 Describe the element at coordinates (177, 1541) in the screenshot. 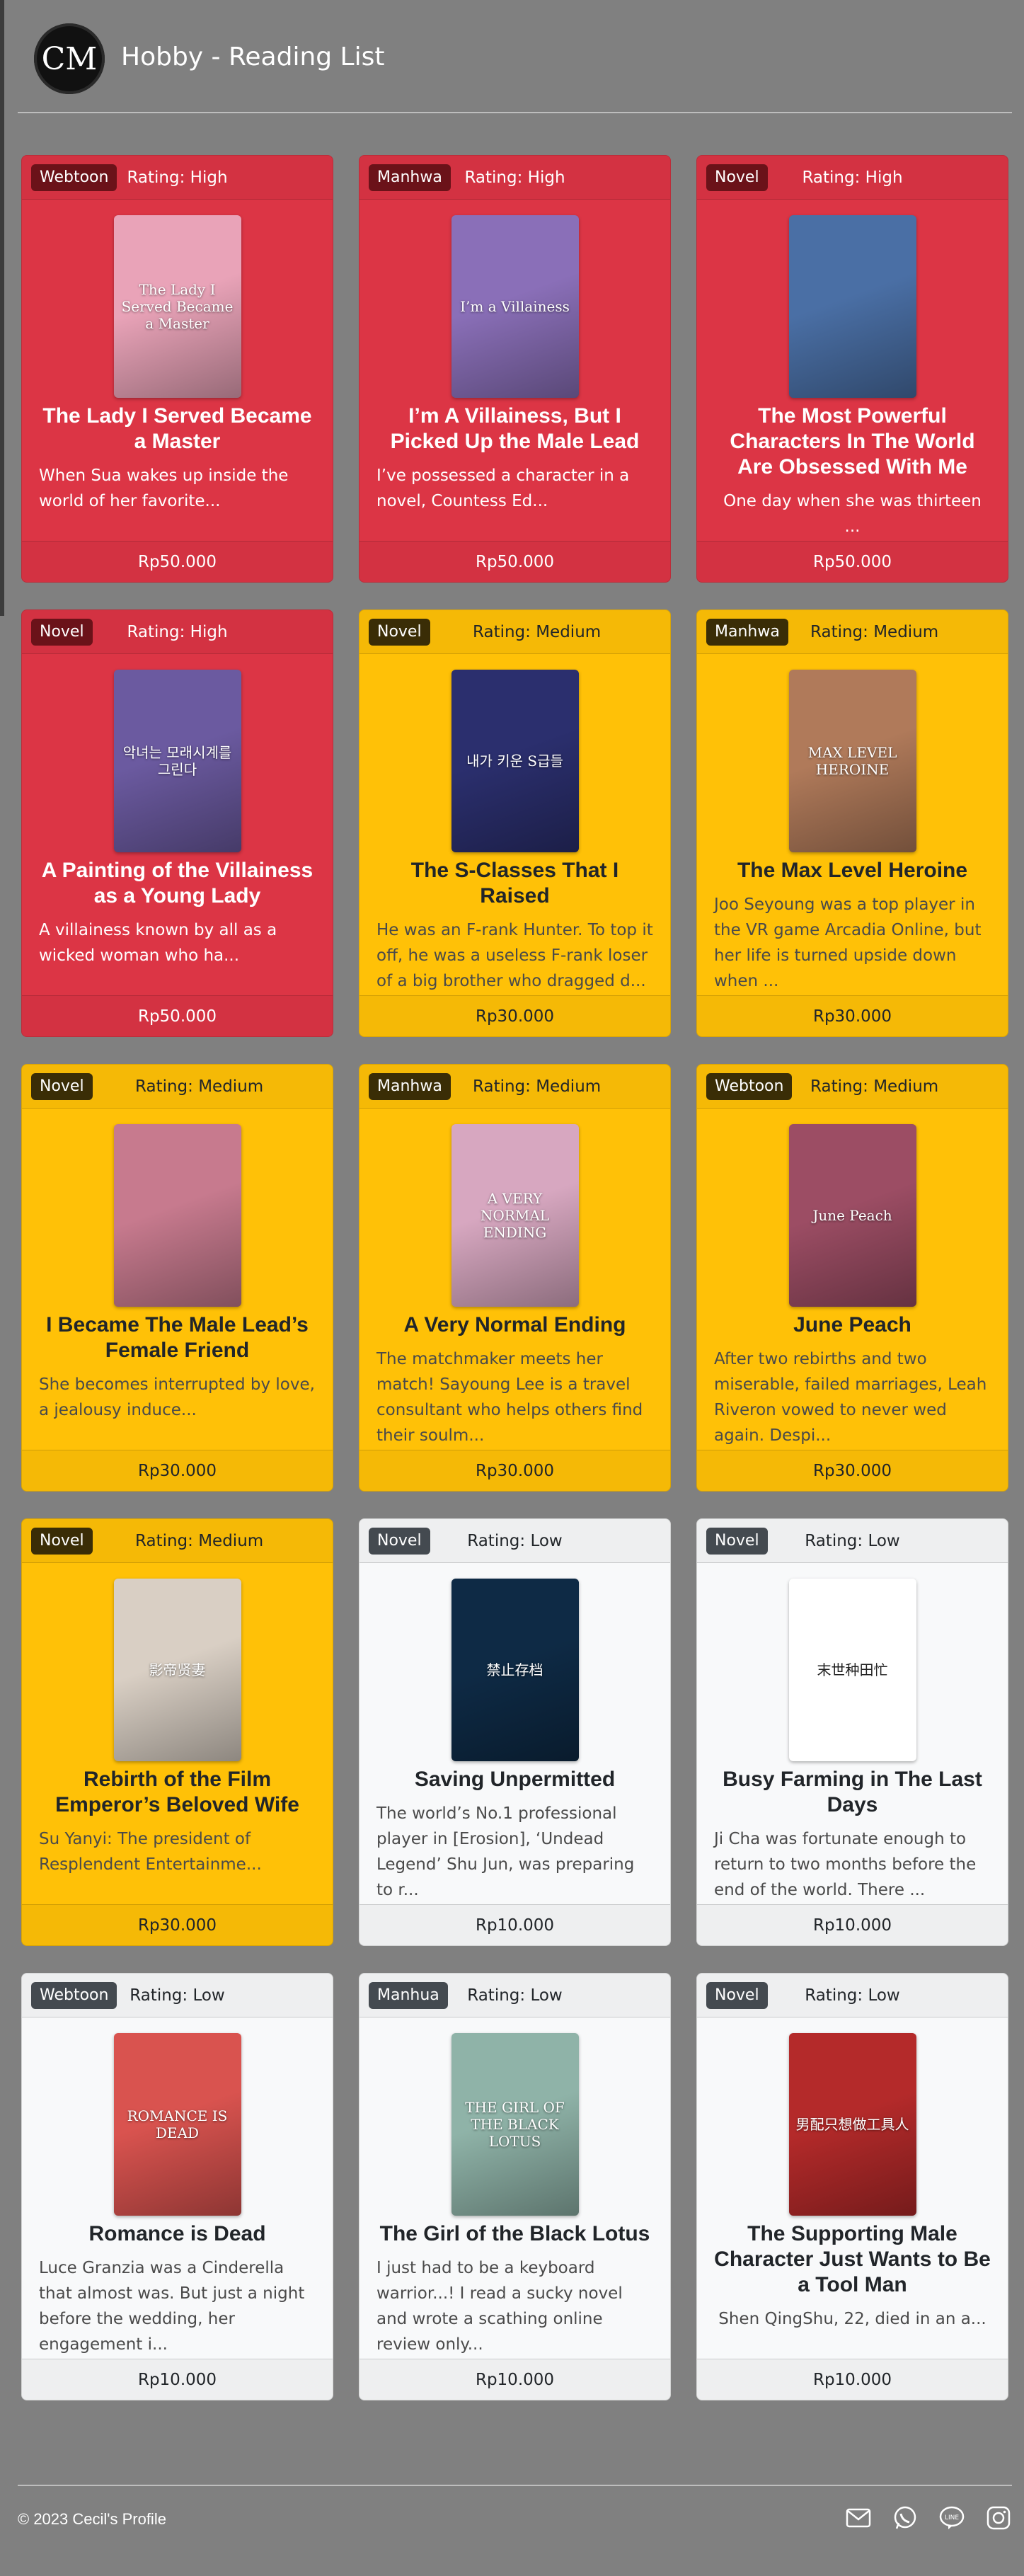

I see `card-header: Novel Rating: Medium` at that location.